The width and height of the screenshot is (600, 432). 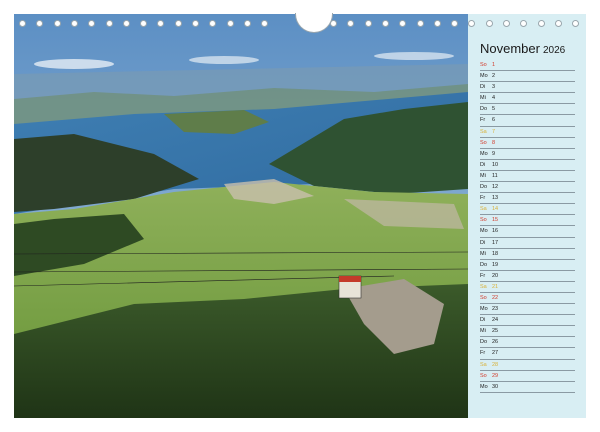 What do you see at coordinates (495, 198) in the screenshot?
I see `date-number: 13` at bounding box center [495, 198].